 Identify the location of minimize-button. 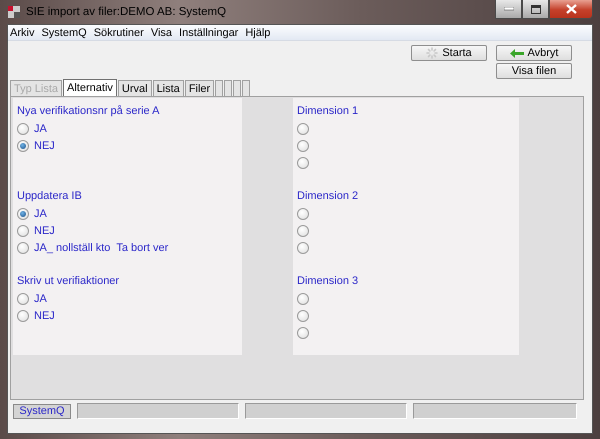
(508, 9).